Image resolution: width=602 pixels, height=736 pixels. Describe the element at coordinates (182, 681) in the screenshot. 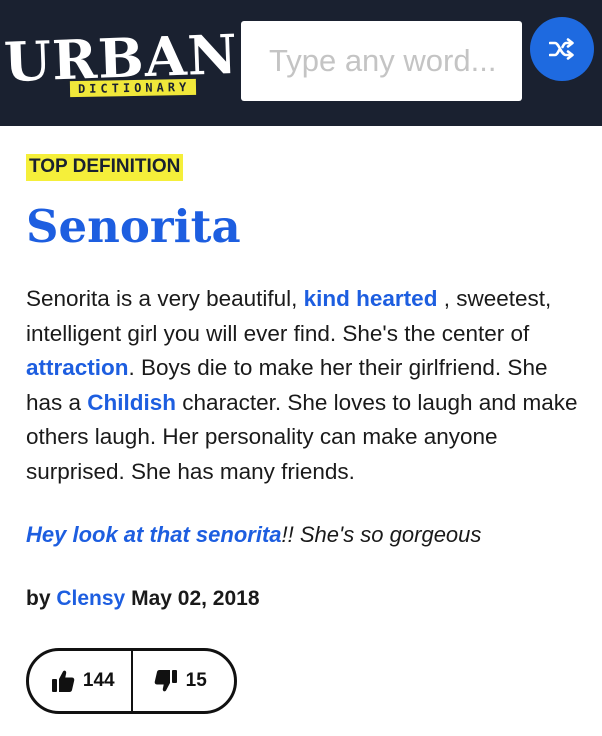

I see `thumbs-down-button: 15` at that location.